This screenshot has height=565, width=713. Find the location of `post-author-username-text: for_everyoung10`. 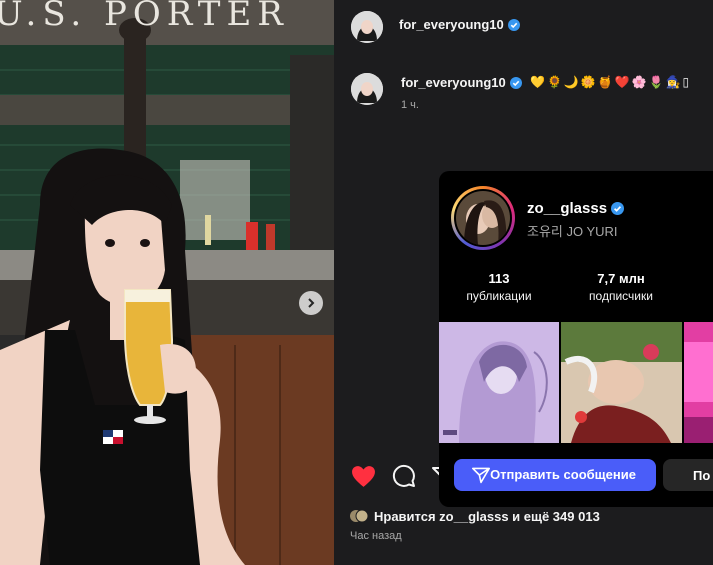

post-author-username-text: for_everyoung10 is located at coordinates (451, 24).